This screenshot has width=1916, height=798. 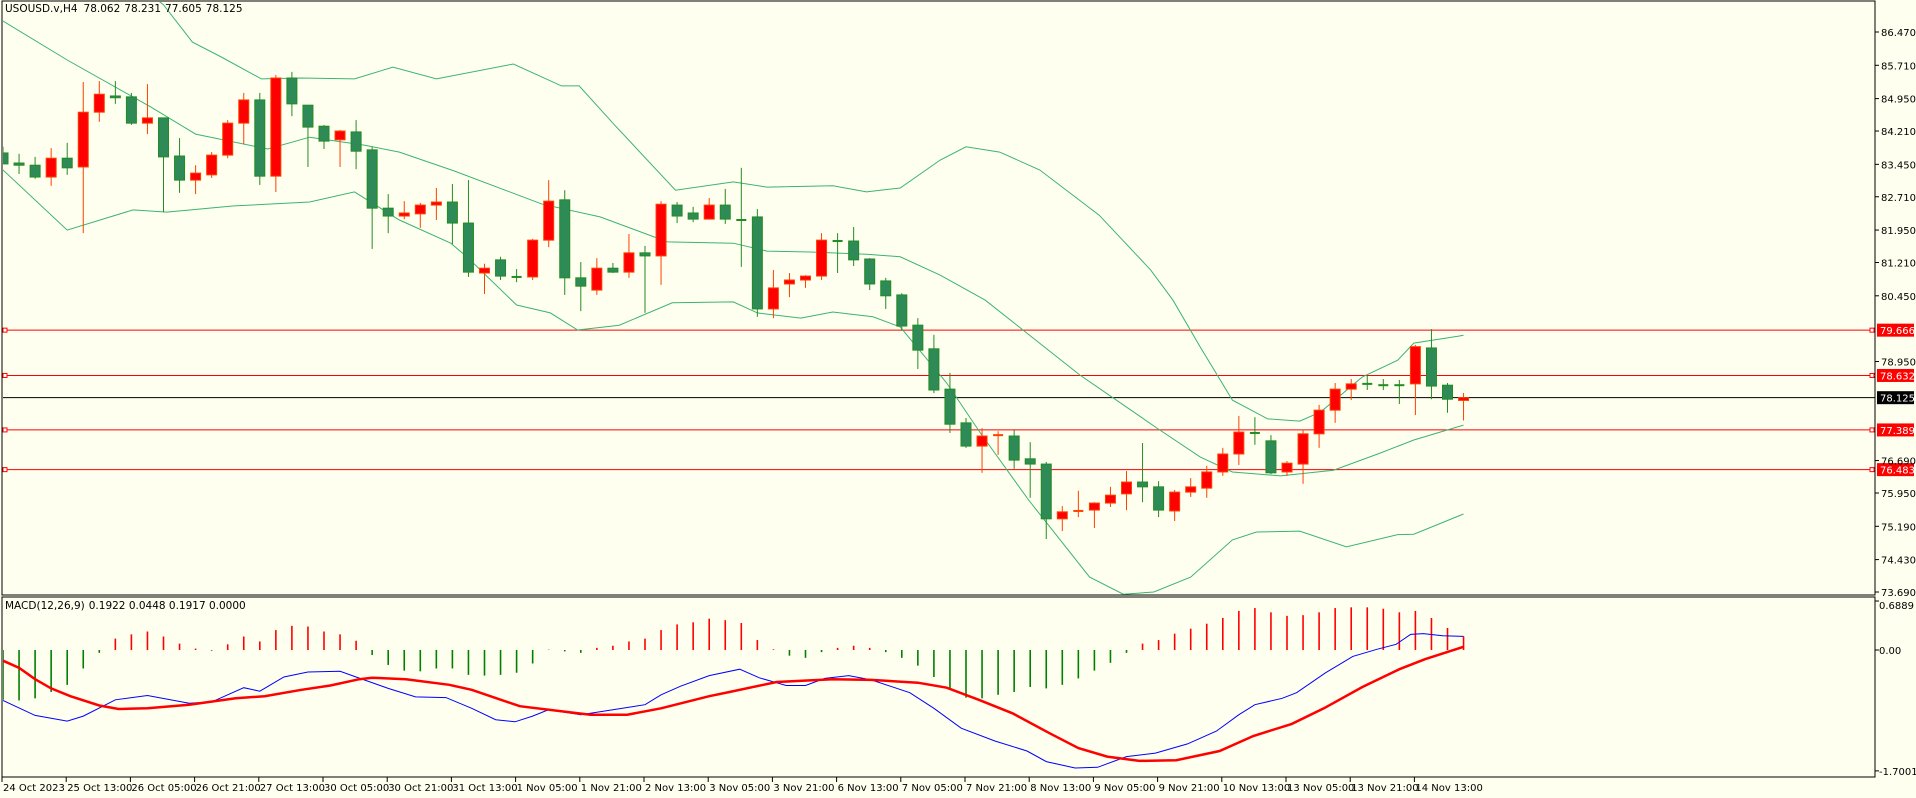 I want to click on price-axis-label: 83.450, so click(x=1898, y=165).